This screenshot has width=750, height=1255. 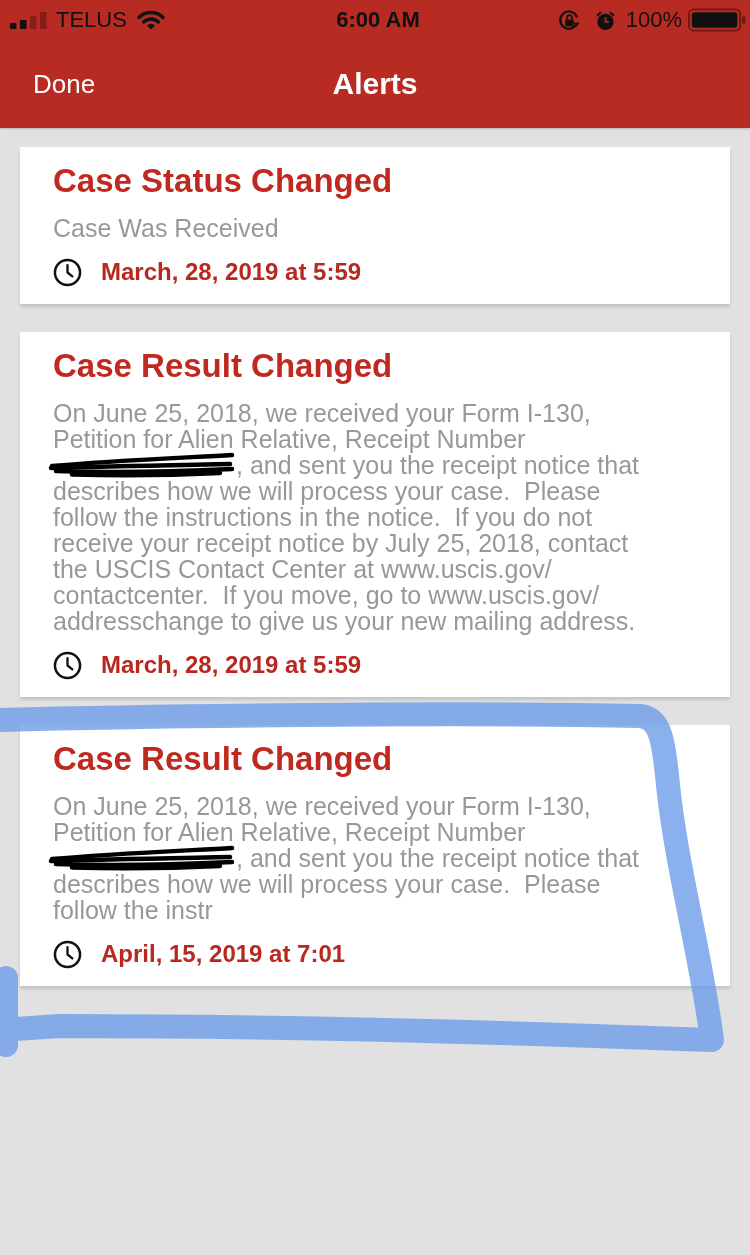 I want to click on alert-message: On June 25, 2018, we received your Form I-130, Petition for Alien Relative, Receipt Number , and sent you the receipt notice that describes how we will process your case. Please follow the instr, so click(x=361, y=858).